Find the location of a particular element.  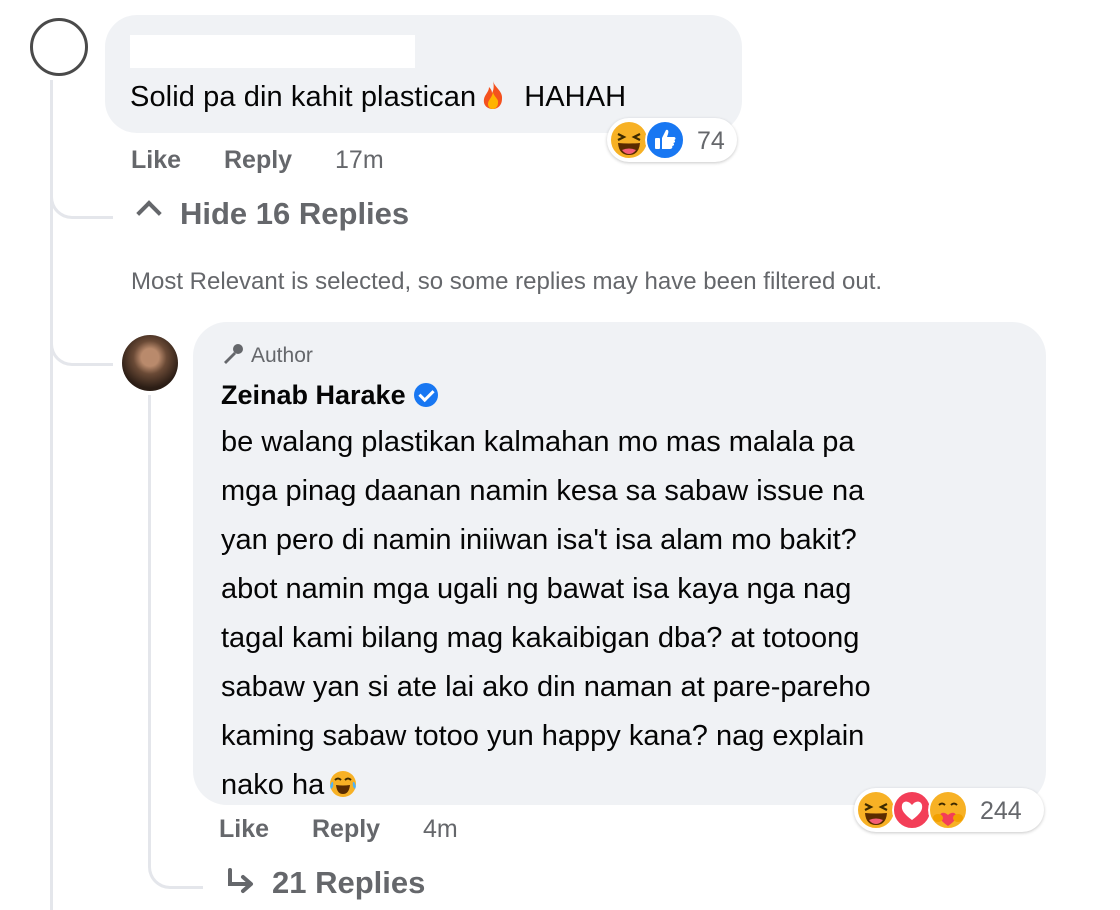

top-comment-actions: Like Reply 17m is located at coordinates (257, 160).